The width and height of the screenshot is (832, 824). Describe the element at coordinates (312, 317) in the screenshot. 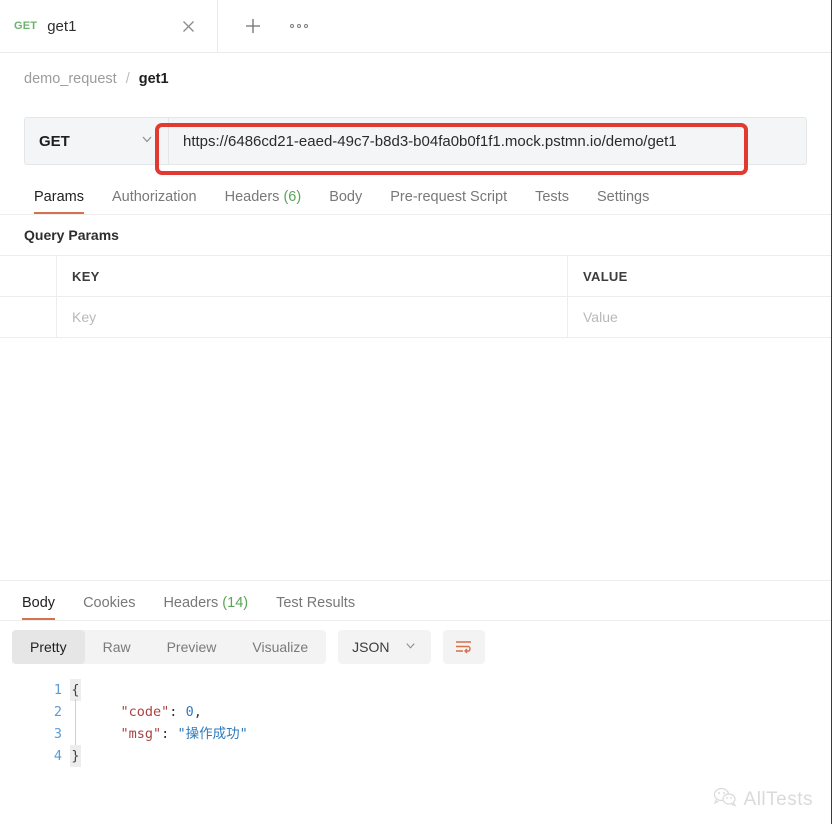

I see `row-key-cell: Key` at that location.